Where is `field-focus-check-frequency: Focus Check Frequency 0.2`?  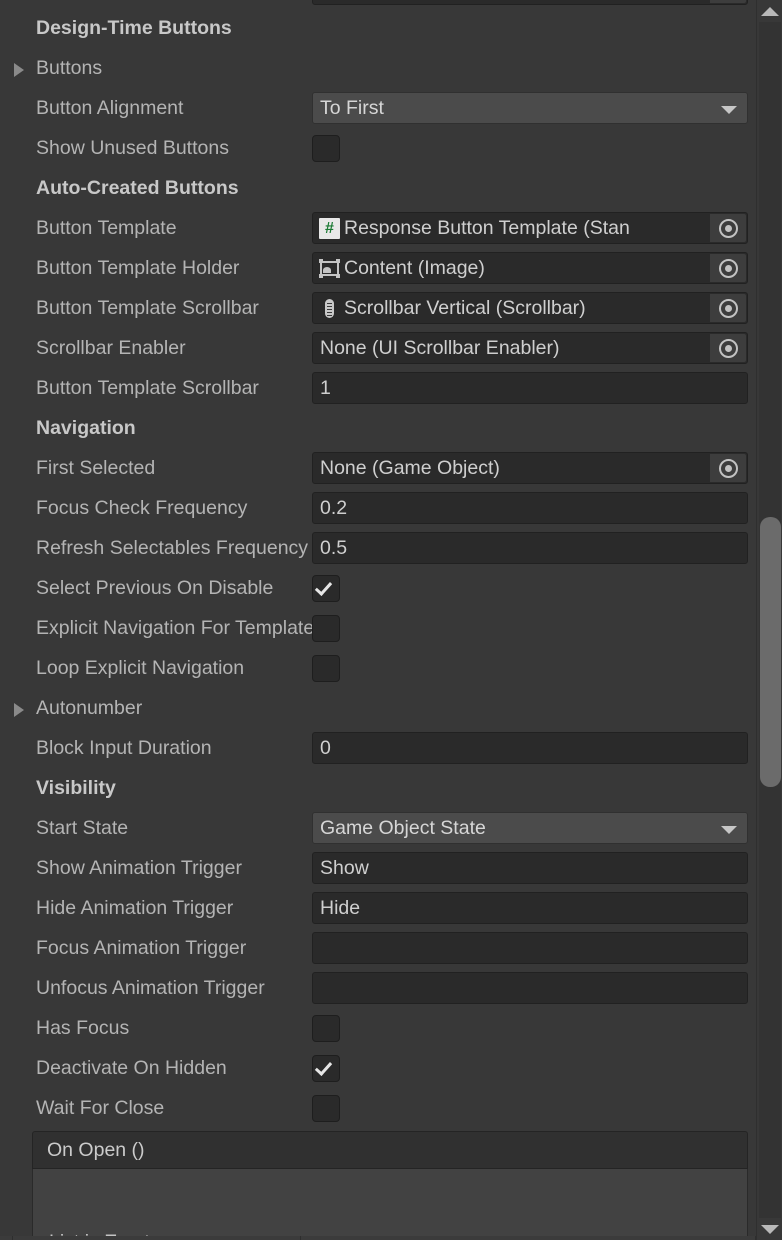 field-focus-check-frequency: Focus Check Frequency 0.2 is located at coordinates (378, 508).